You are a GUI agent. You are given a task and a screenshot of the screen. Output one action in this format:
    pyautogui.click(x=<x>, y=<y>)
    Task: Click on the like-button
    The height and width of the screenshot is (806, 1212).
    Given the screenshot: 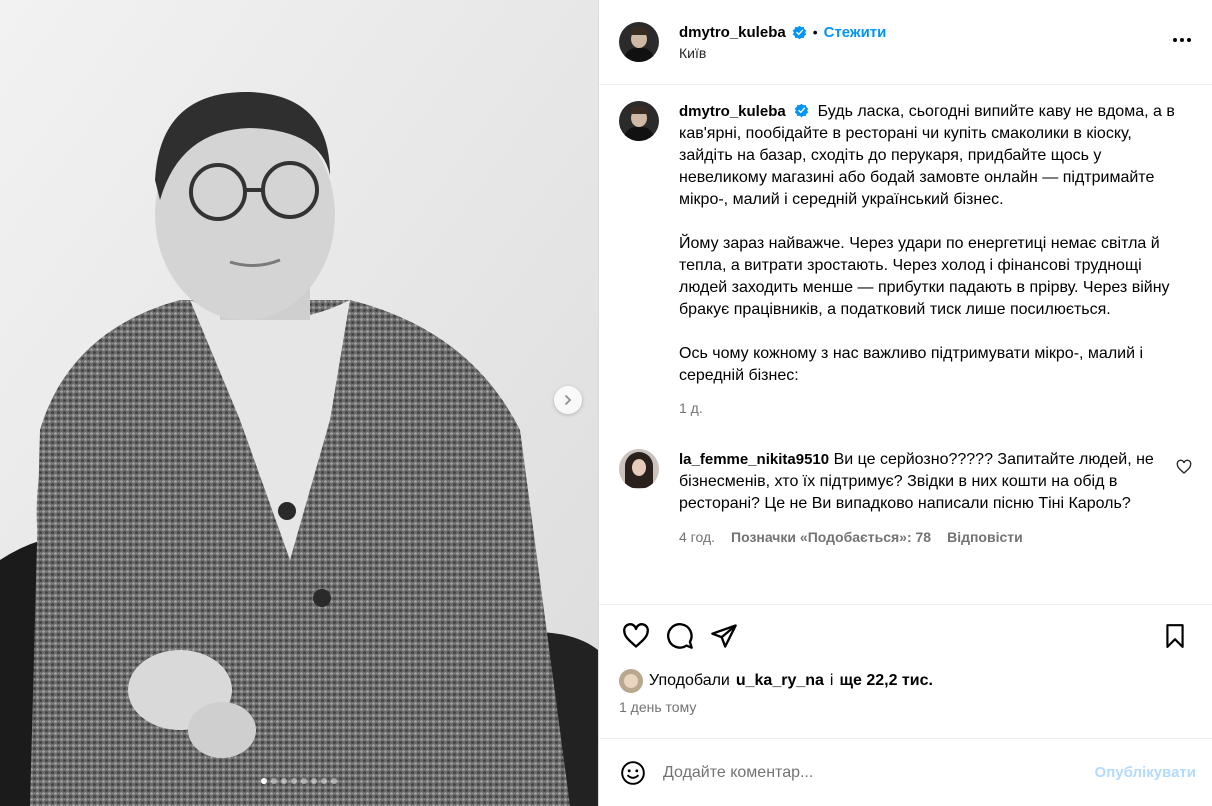 What is the action you would take?
    pyautogui.click(x=636, y=636)
    